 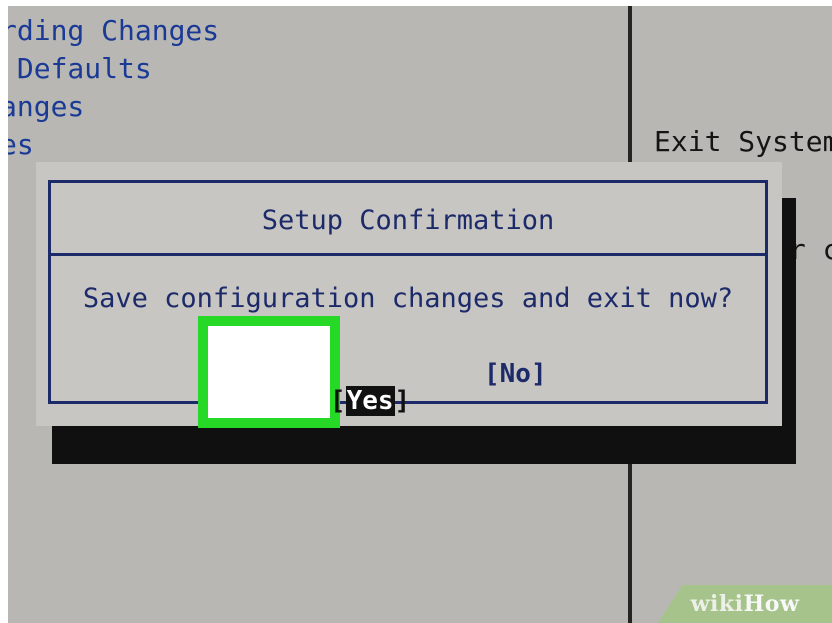 I want to click on yes-button: [Yes], so click(x=304, y=372).